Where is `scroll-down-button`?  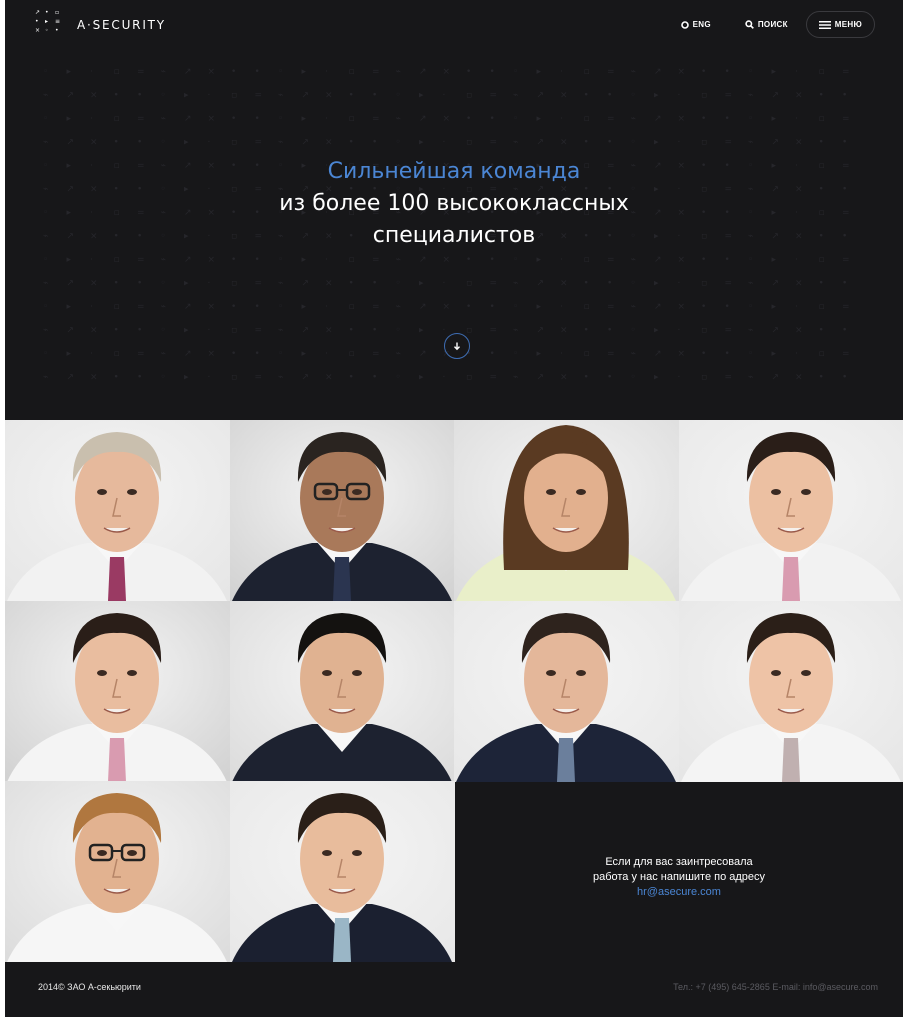 scroll-down-button is located at coordinates (457, 346).